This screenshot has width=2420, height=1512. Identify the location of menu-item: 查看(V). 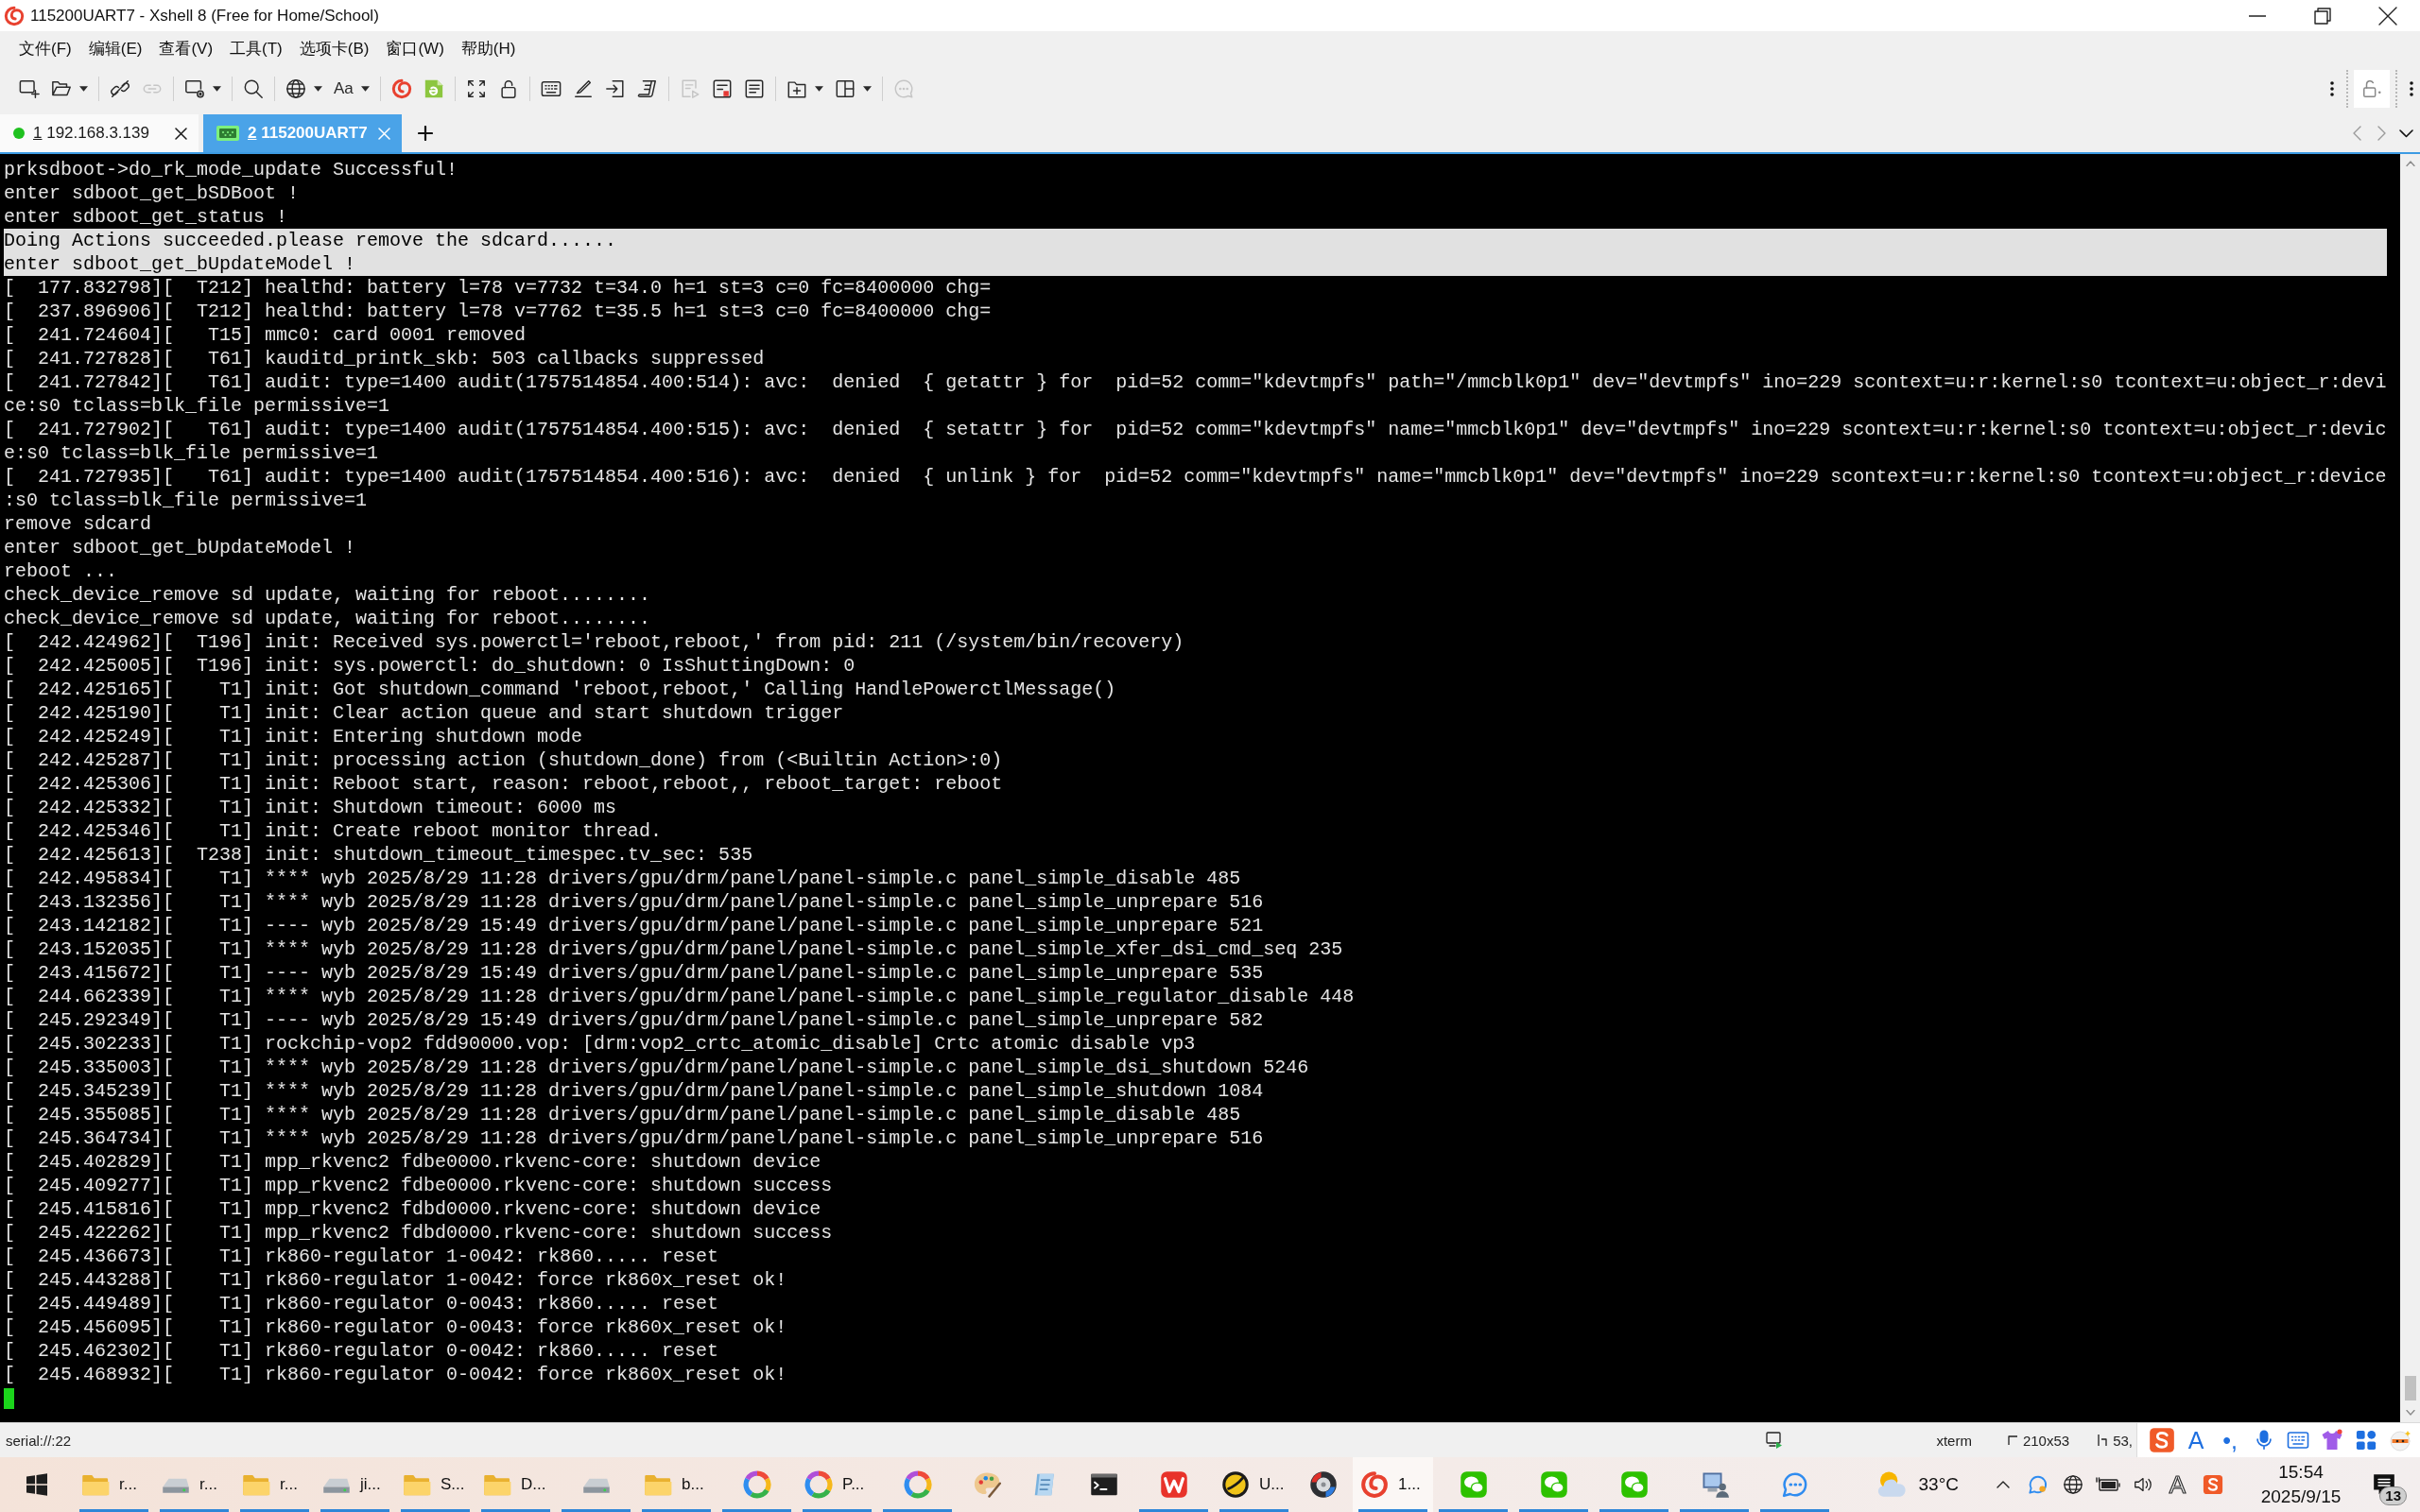
(186, 48).